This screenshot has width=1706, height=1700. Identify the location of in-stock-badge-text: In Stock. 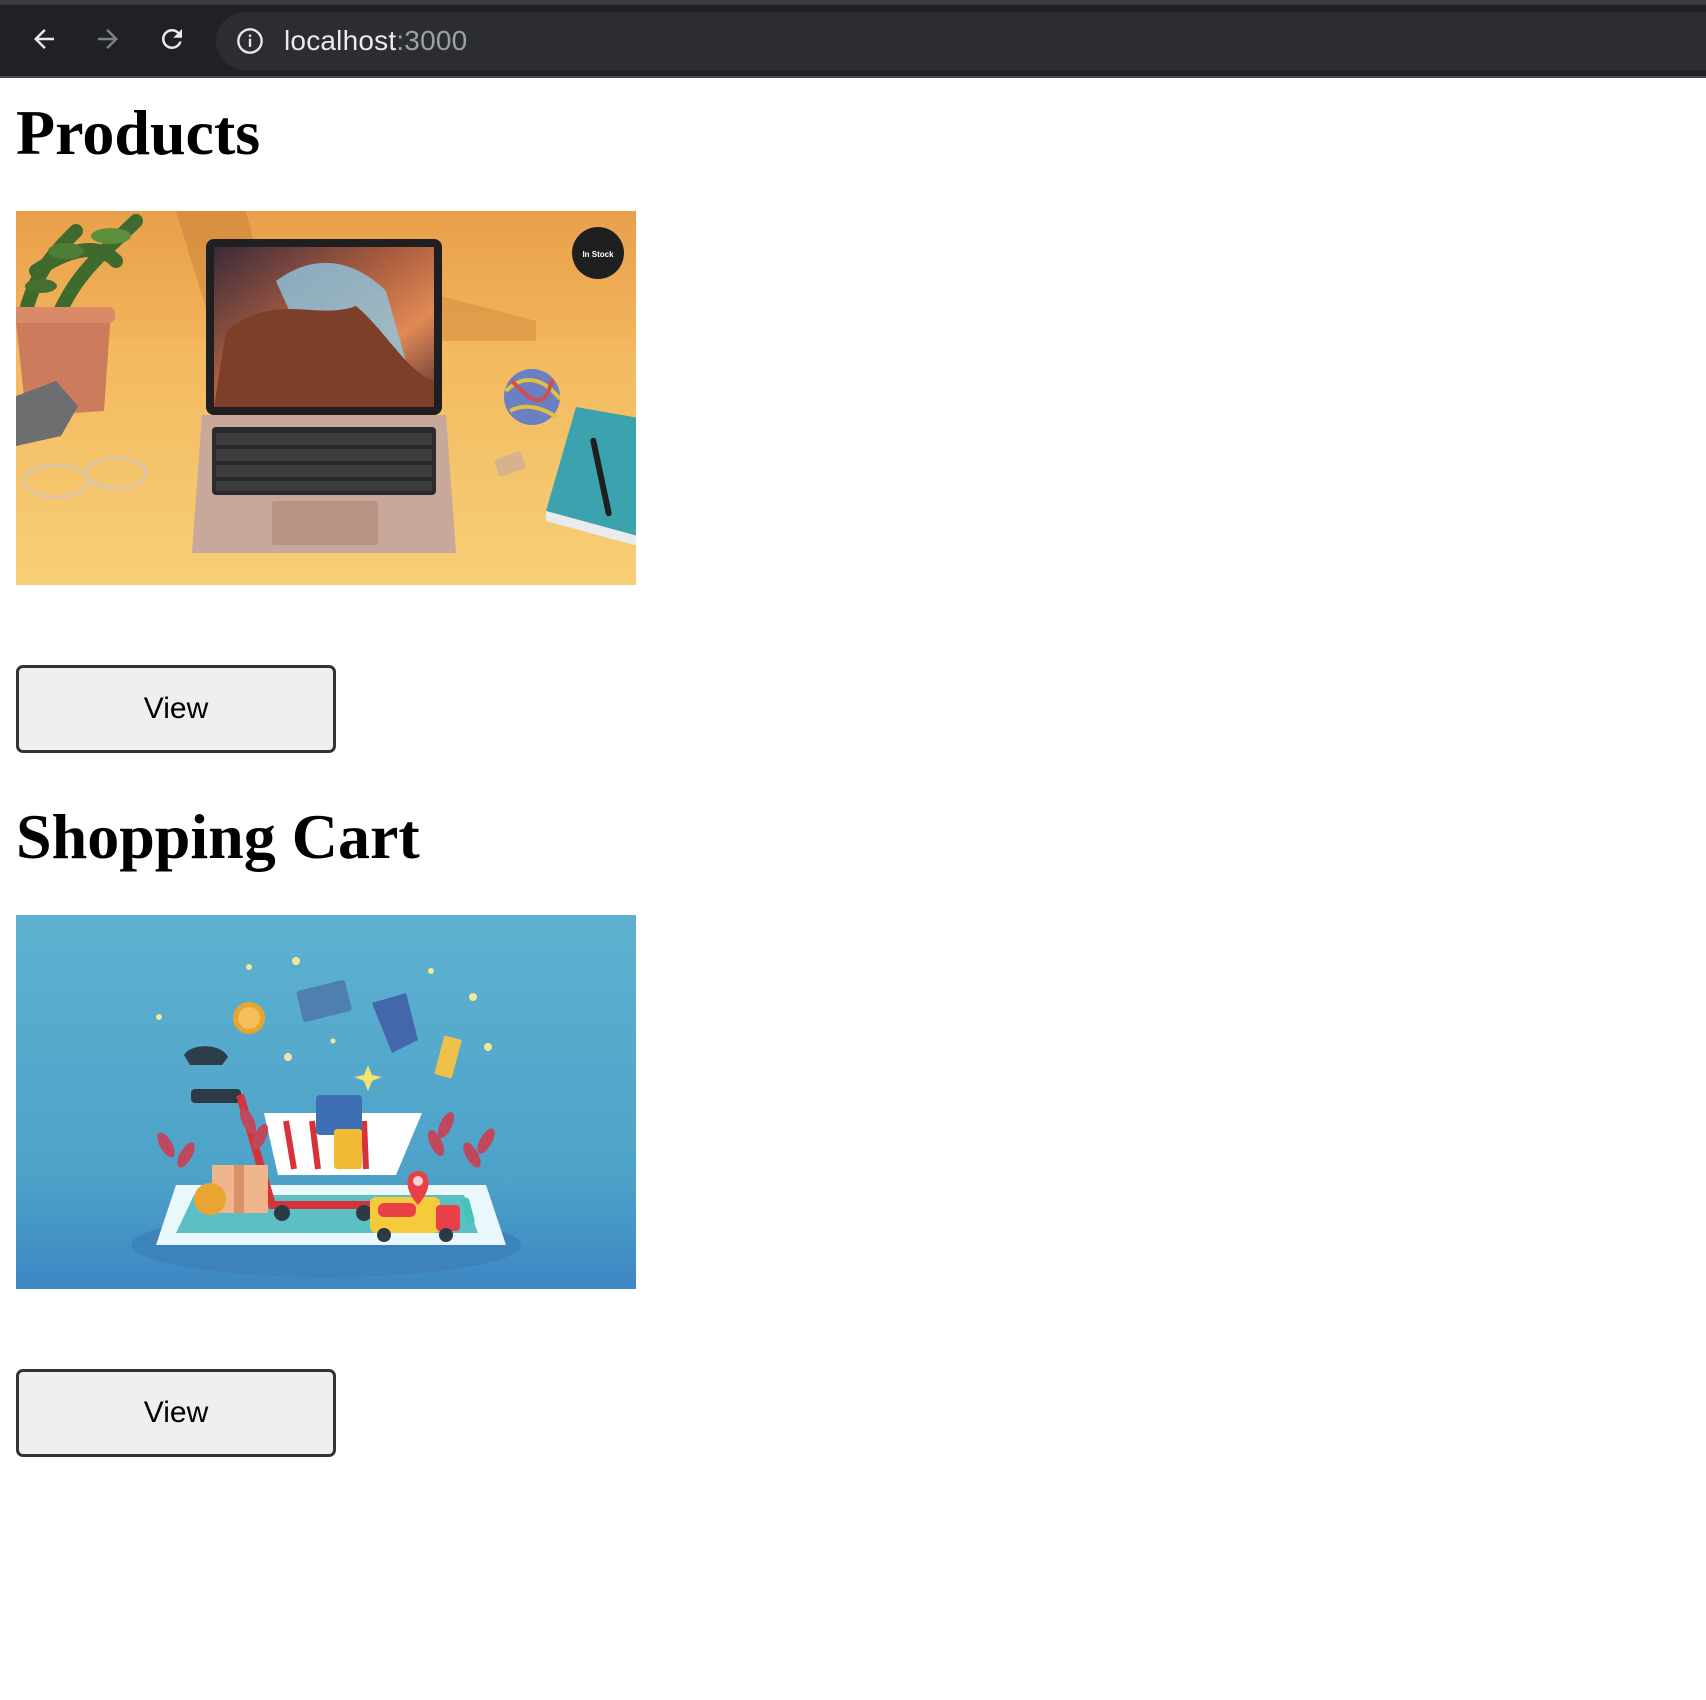
(598, 254).